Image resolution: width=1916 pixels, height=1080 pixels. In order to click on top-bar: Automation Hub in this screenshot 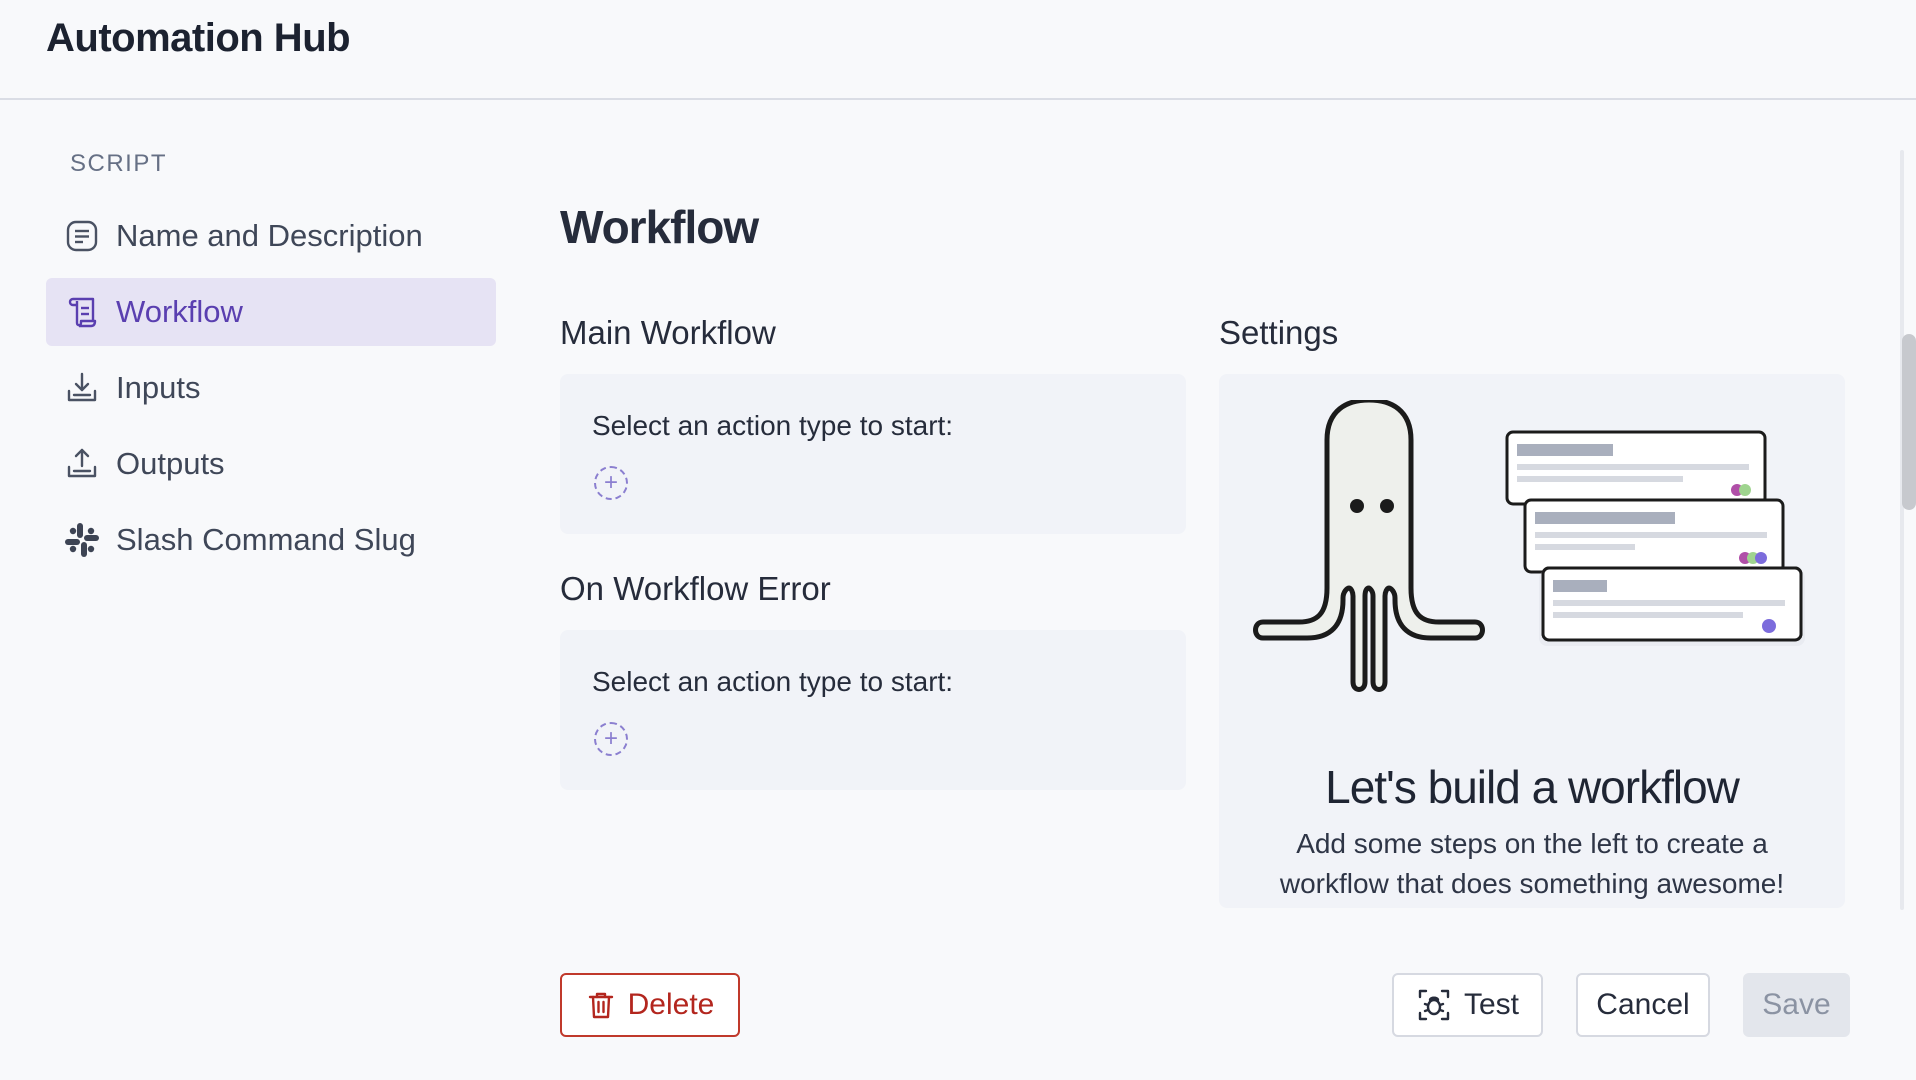, I will do `click(958, 50)`.